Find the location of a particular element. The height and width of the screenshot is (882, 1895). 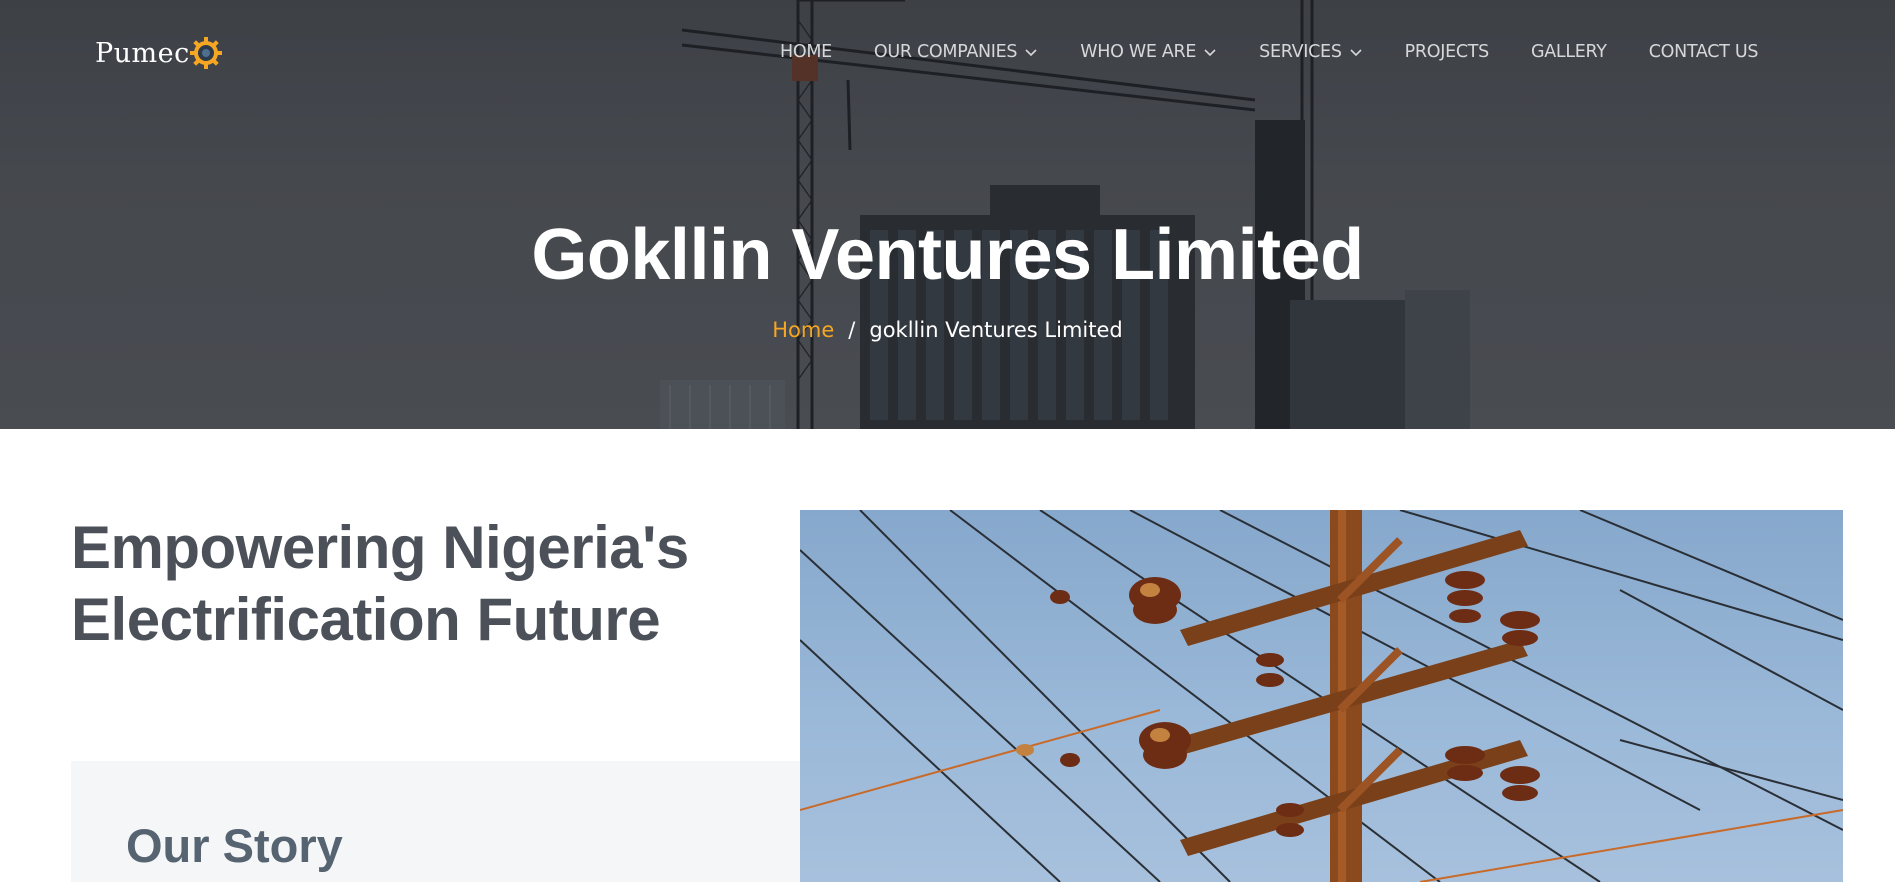

nav-contact-us: CONTACT US is located at coordinates (1703, 52).